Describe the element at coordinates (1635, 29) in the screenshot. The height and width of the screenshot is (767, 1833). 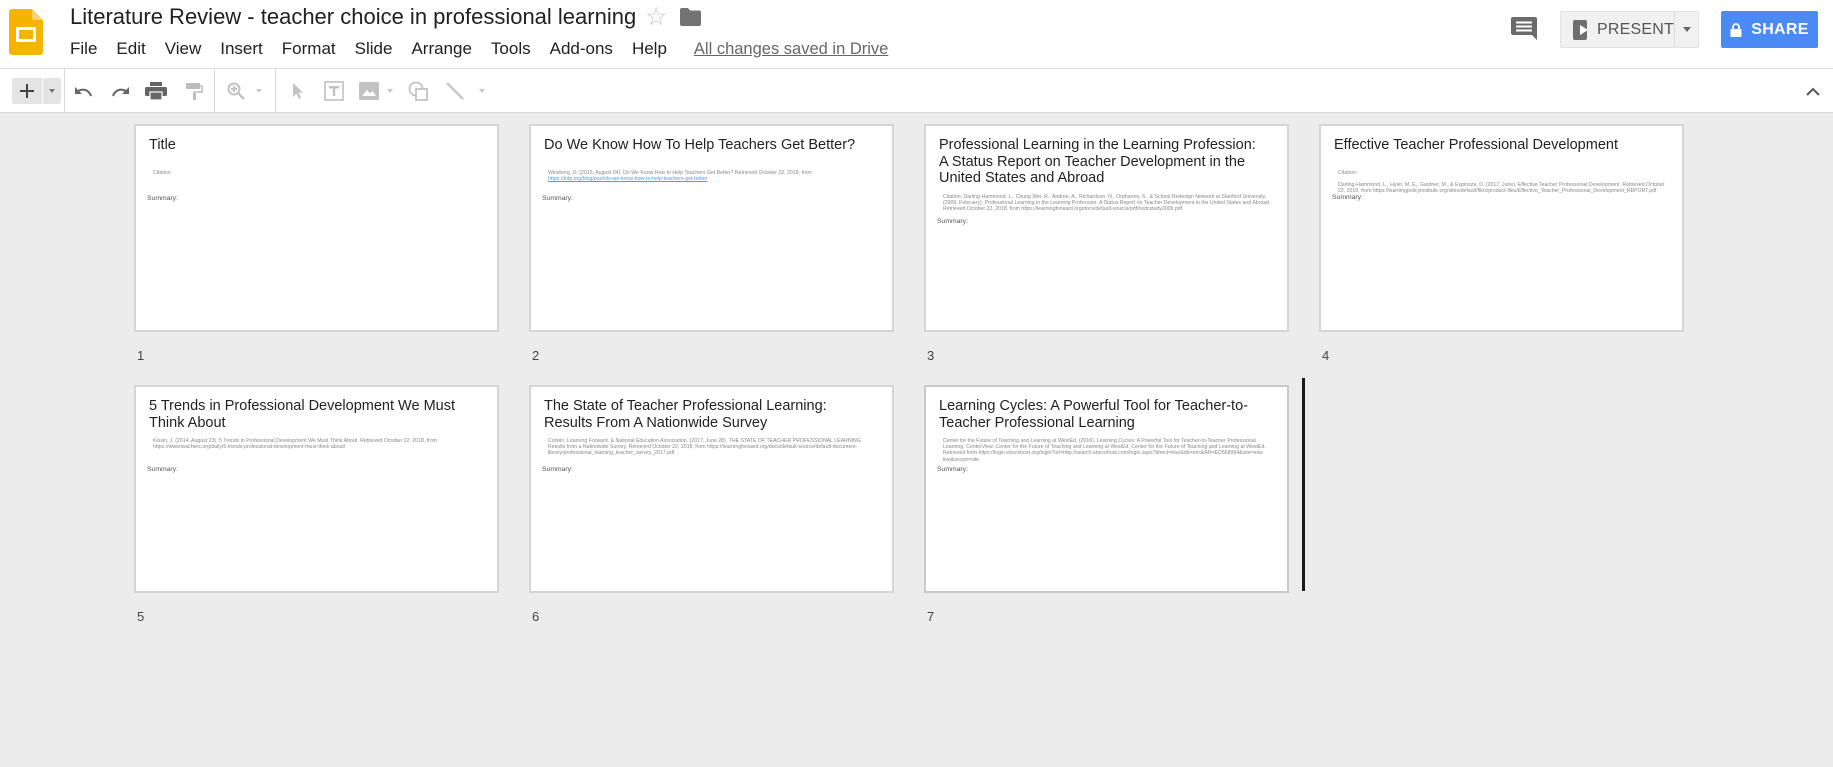
I see `present-label: PRESENT` at that location.